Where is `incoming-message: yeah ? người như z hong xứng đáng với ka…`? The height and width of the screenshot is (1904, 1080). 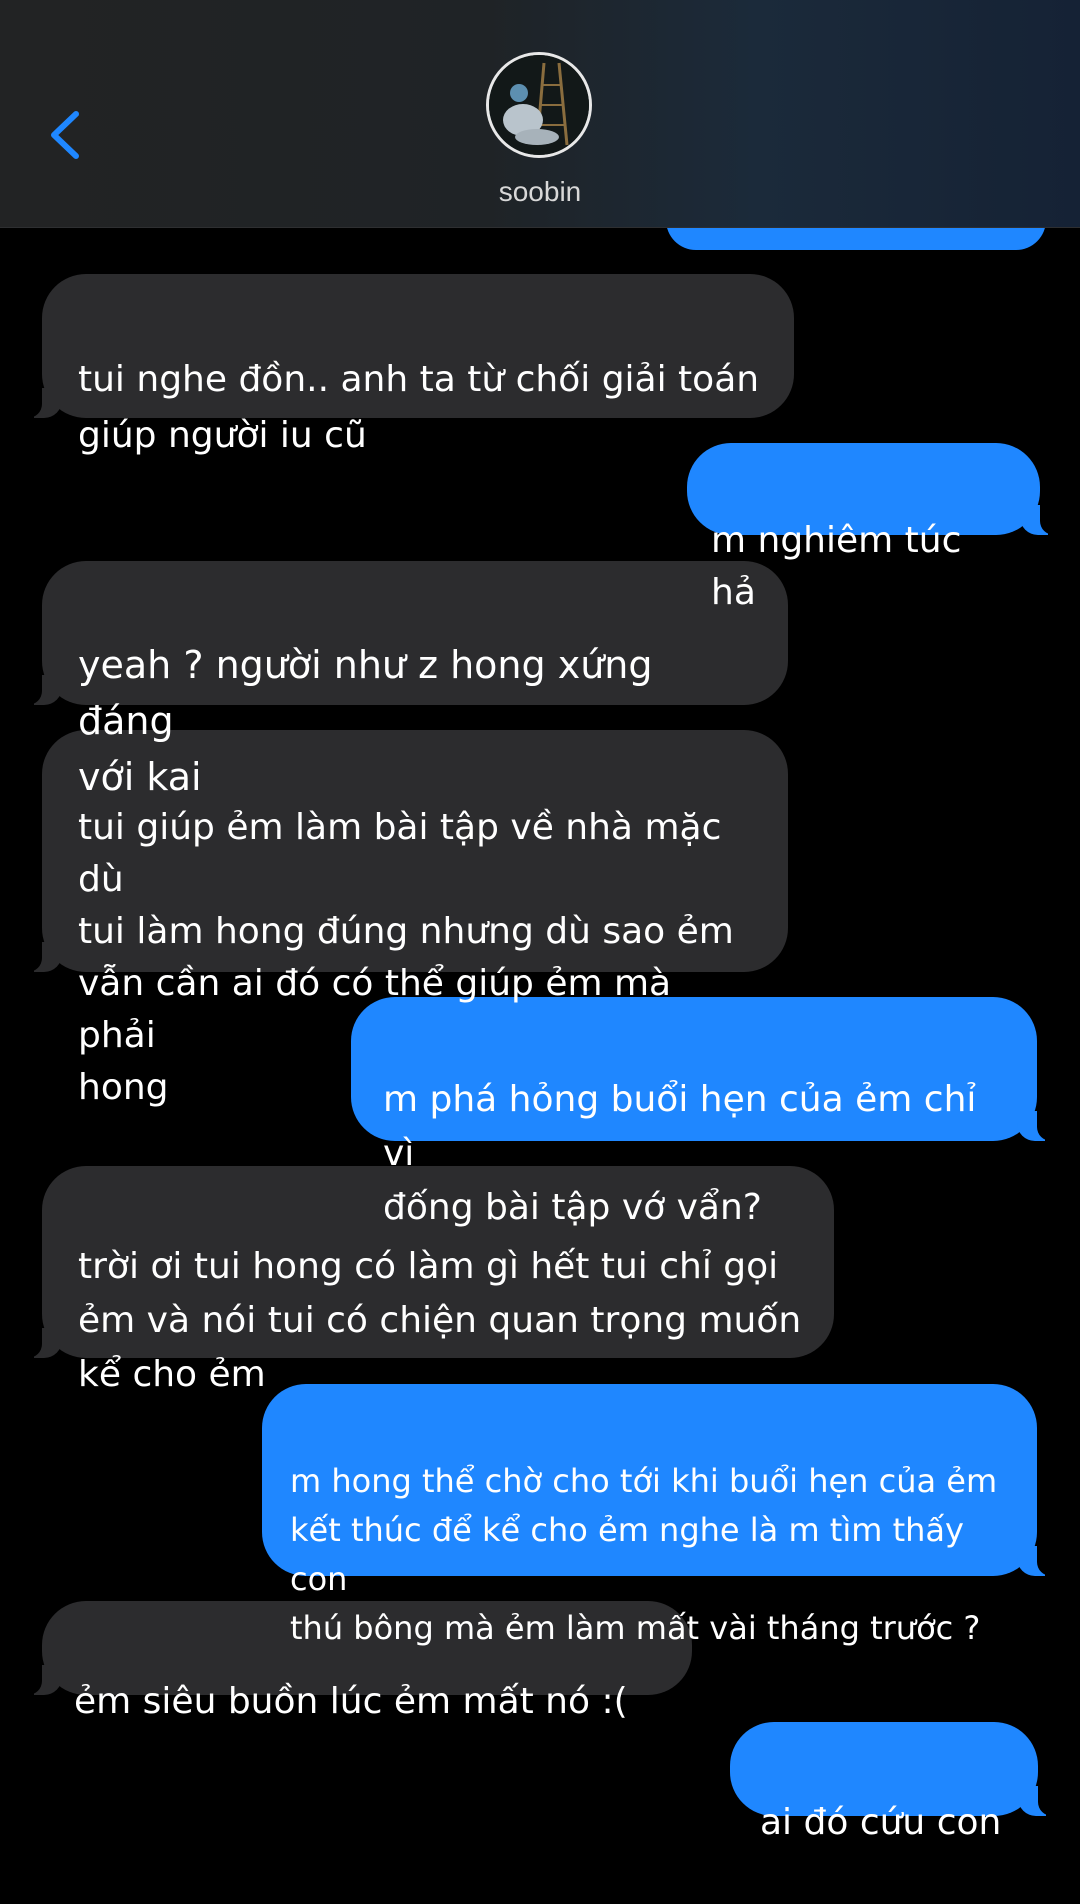
incoming-message: yeah ? người như z hong xứng đáng với ka… is located at coordinates (406, 680).